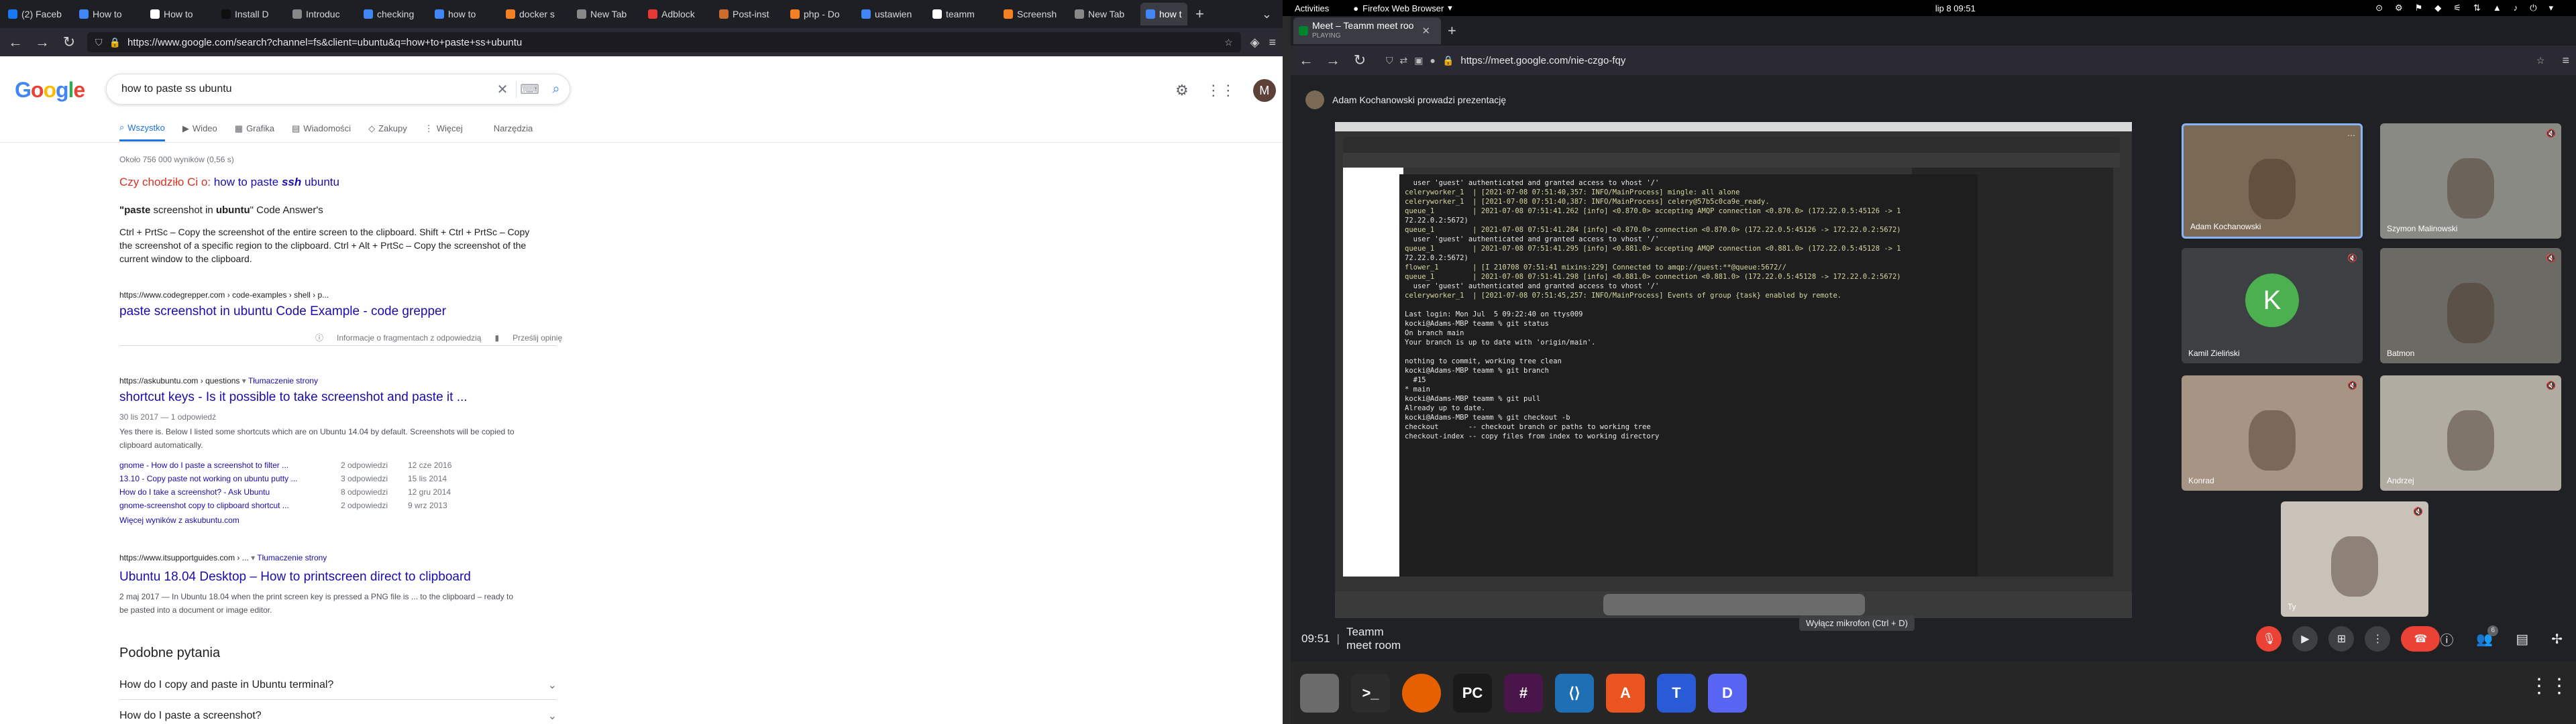 This screenshot has width=2576, height=724. I want to click on chat-icon: ▤, so click(2522, 639).